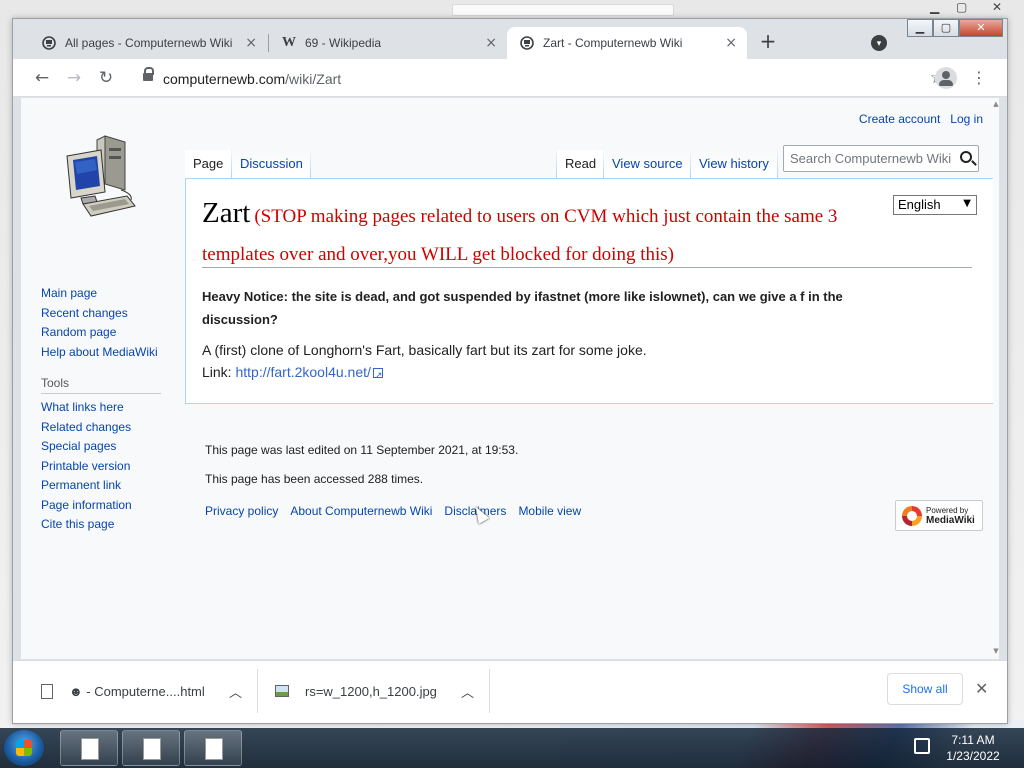 The image size is (1024, 768). What do you see at coordinates (377, 376) in the screenshot?
I see `external-link-icon` at bounding box center [377, 376].